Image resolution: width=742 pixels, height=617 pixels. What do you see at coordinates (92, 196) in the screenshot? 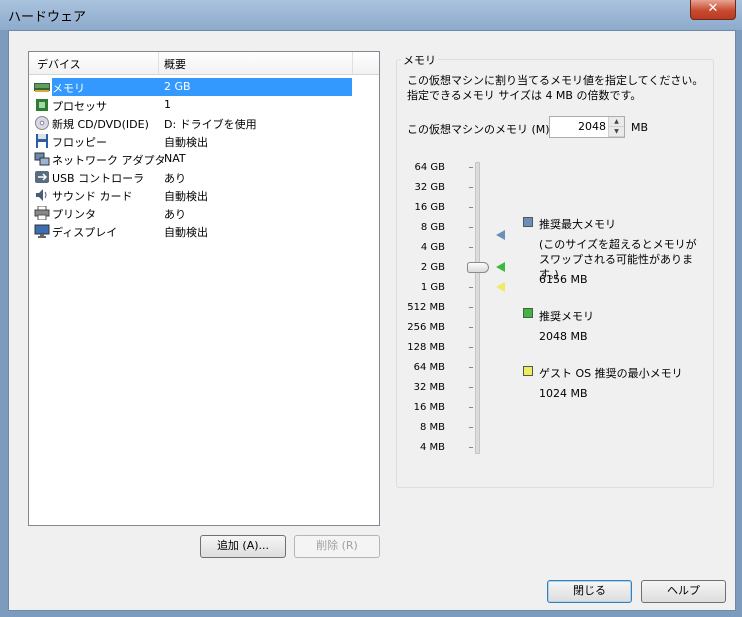
I see `device-name: サウンド カード` at bounding box center [92, 196].